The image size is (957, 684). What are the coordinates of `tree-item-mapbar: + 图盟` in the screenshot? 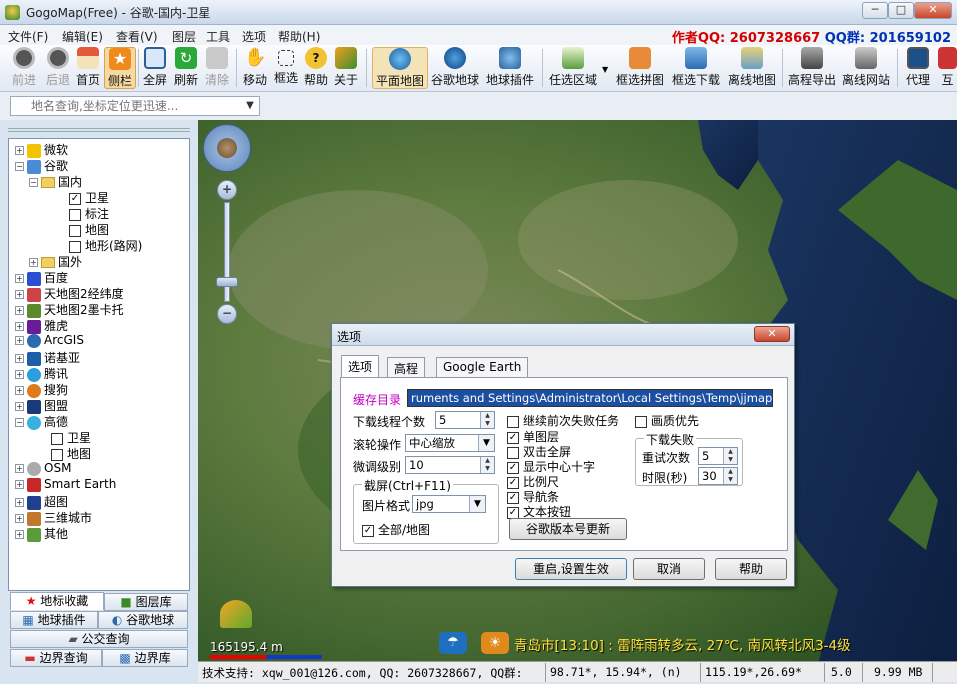 It's located at (41, 405).